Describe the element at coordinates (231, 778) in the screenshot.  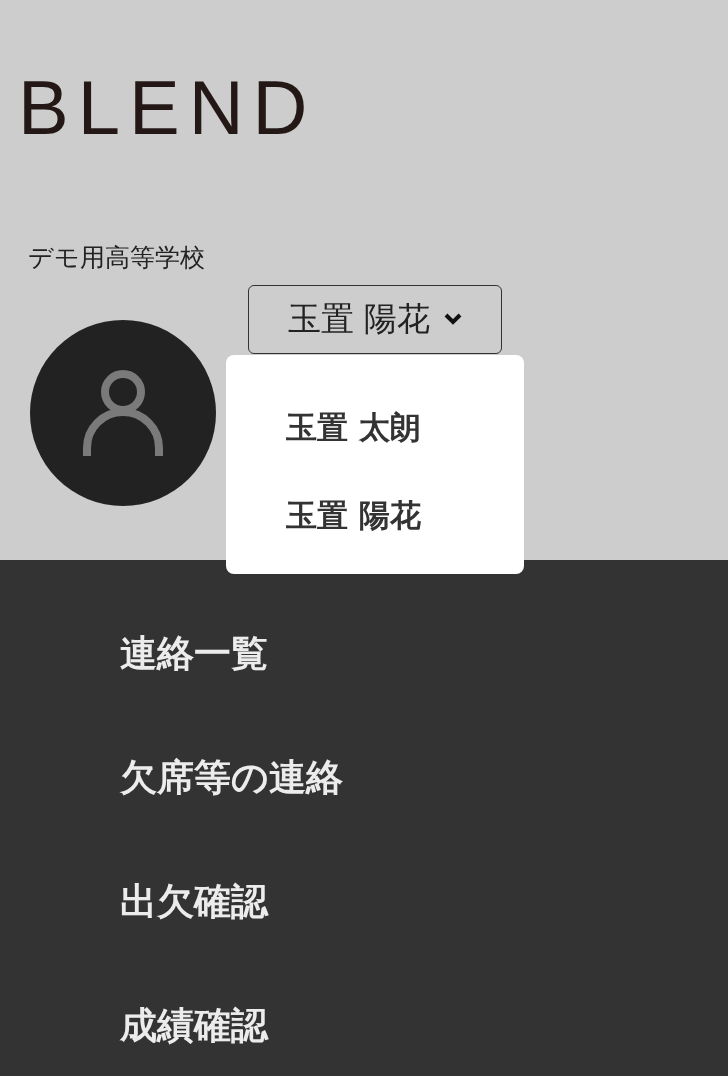
I see `nav-item: 欠席等の連絡` at that location.